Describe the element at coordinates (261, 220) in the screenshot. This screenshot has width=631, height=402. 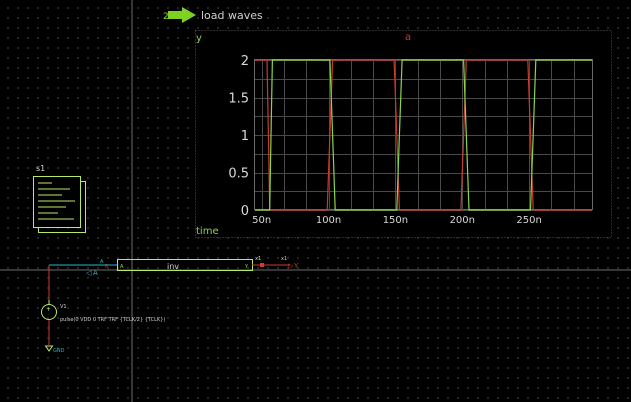
I see `x-tick-label: 50n` at that location.